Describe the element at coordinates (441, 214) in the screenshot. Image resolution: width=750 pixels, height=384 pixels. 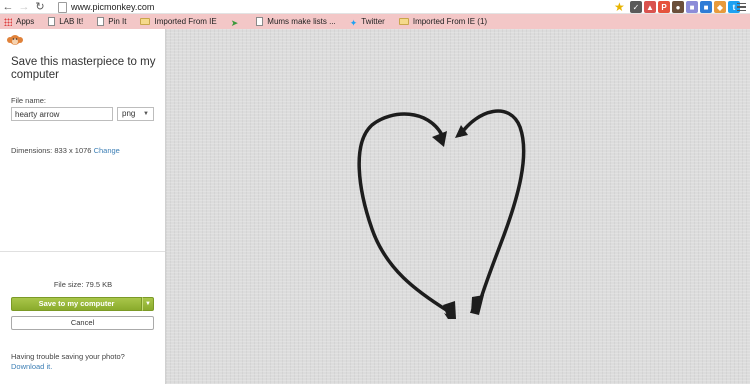
I see `heart-arrows-artwork` at that location.